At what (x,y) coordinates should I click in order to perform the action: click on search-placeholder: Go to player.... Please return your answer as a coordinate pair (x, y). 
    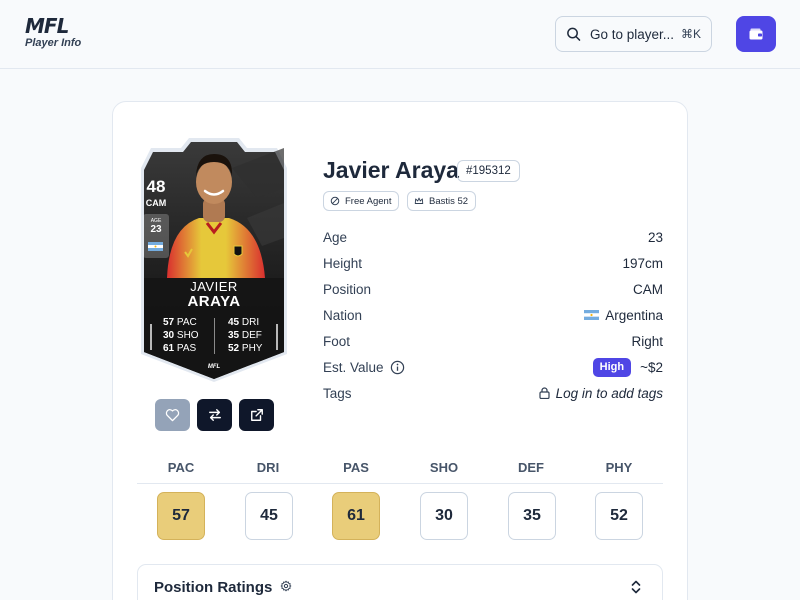
    Looking at the image, I should click on (631, 34).